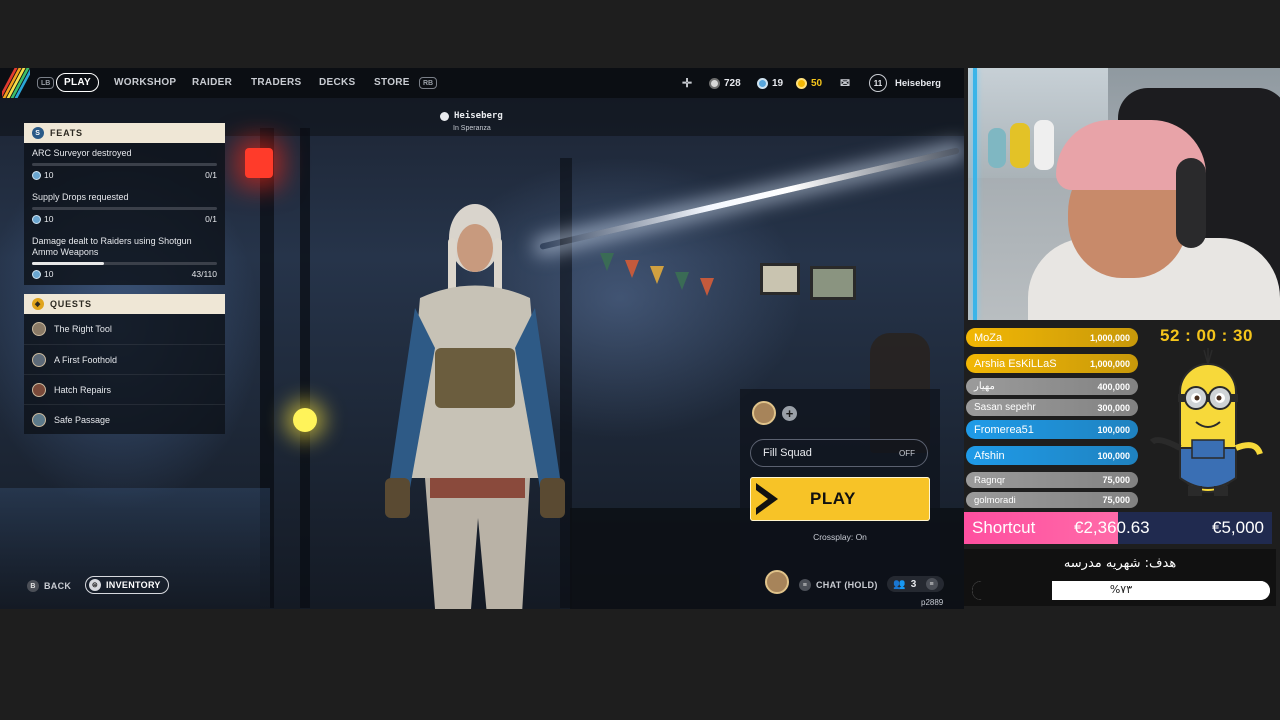 This screenshot has width=1280, height=720. What do you see at coordinates (907, 453) in the screenshot?
I see `fill-squad-value: OFF` at bounding box center [907, 453].